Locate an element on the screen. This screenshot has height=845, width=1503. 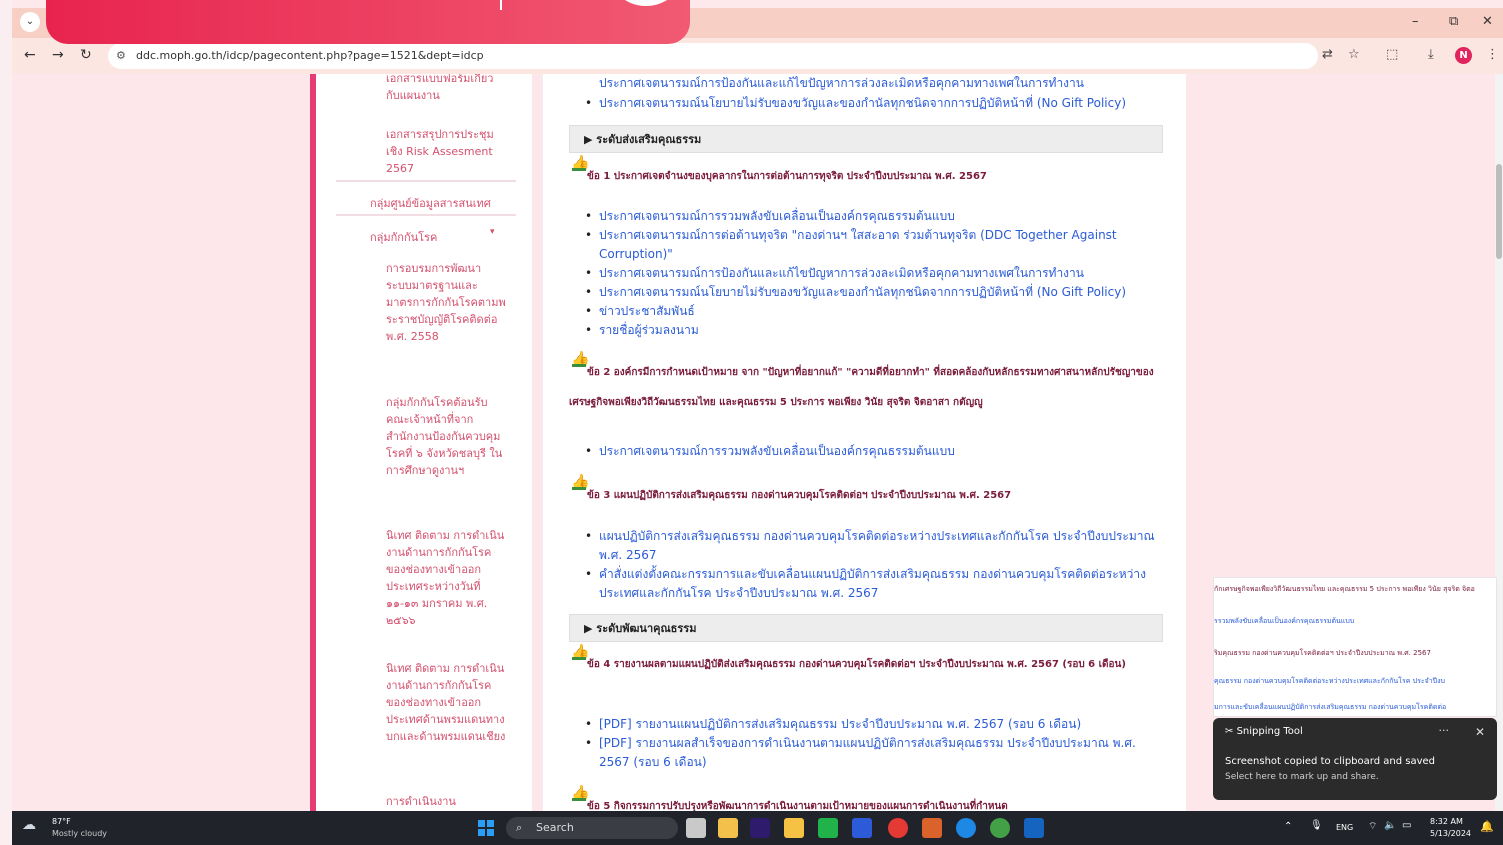
word-icon is located at coordinates (1034, 828).